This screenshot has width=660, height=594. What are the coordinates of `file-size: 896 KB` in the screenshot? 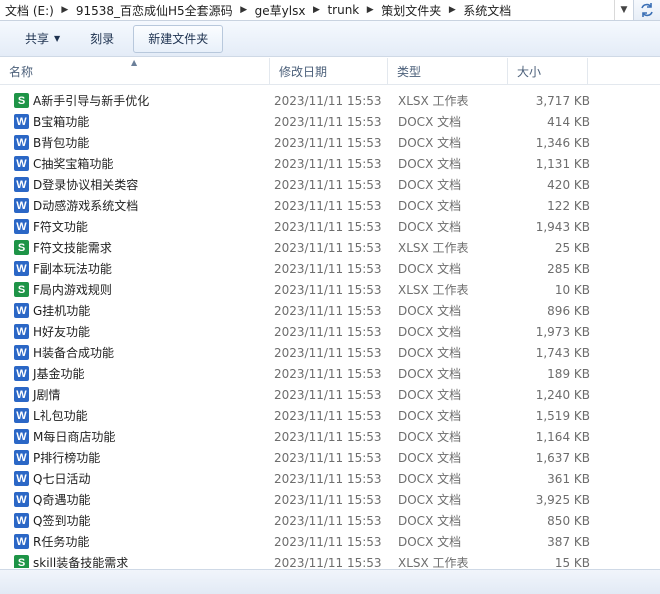 It's located at (568, 310).